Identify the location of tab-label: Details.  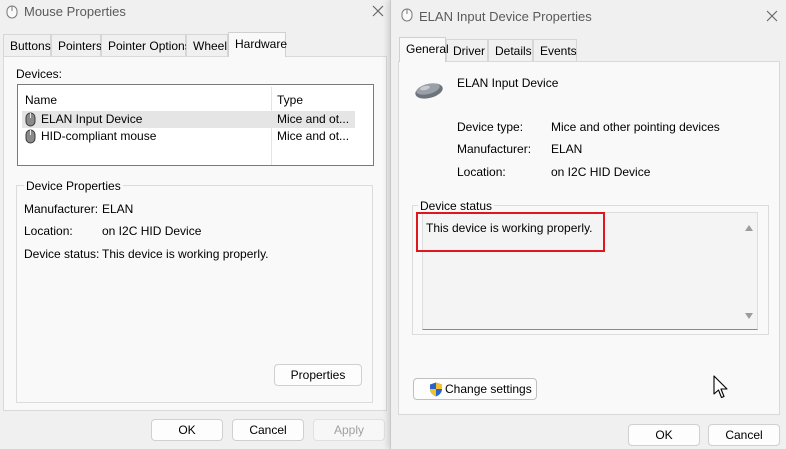
(513, 51).